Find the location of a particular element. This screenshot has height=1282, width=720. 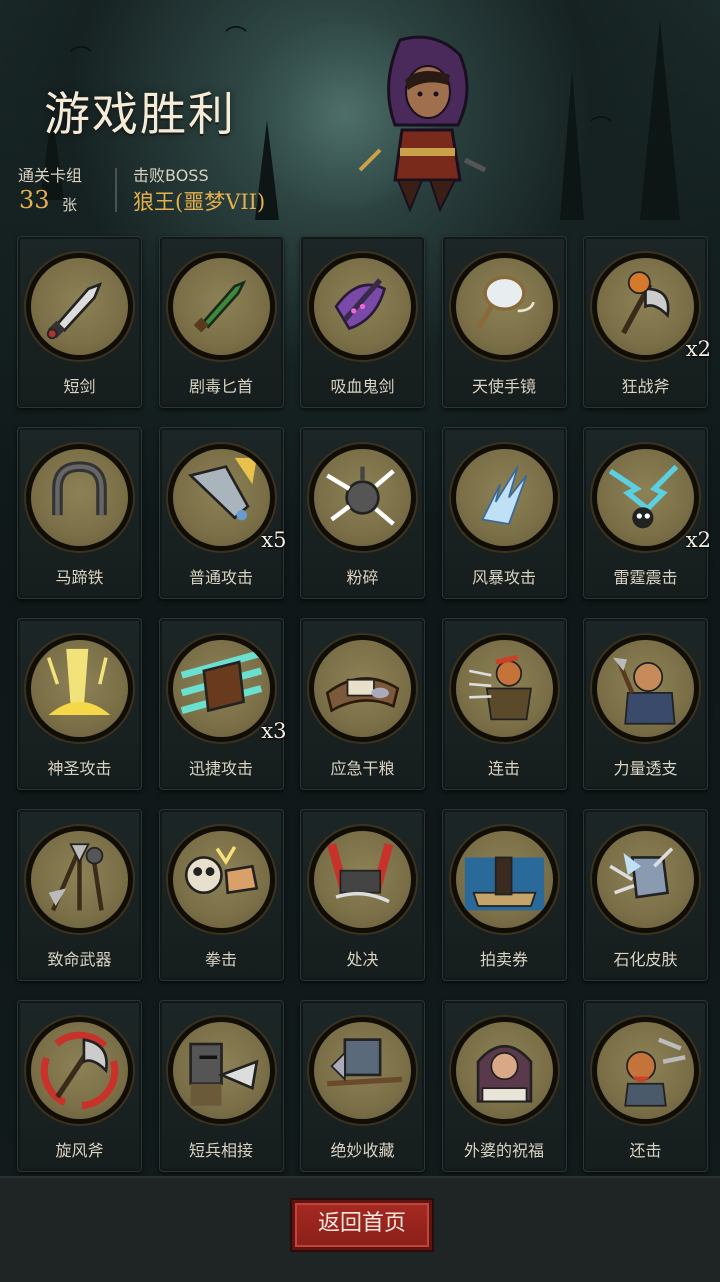

card-name: 外婆的祝福 is located at coordinates (503, 1150).